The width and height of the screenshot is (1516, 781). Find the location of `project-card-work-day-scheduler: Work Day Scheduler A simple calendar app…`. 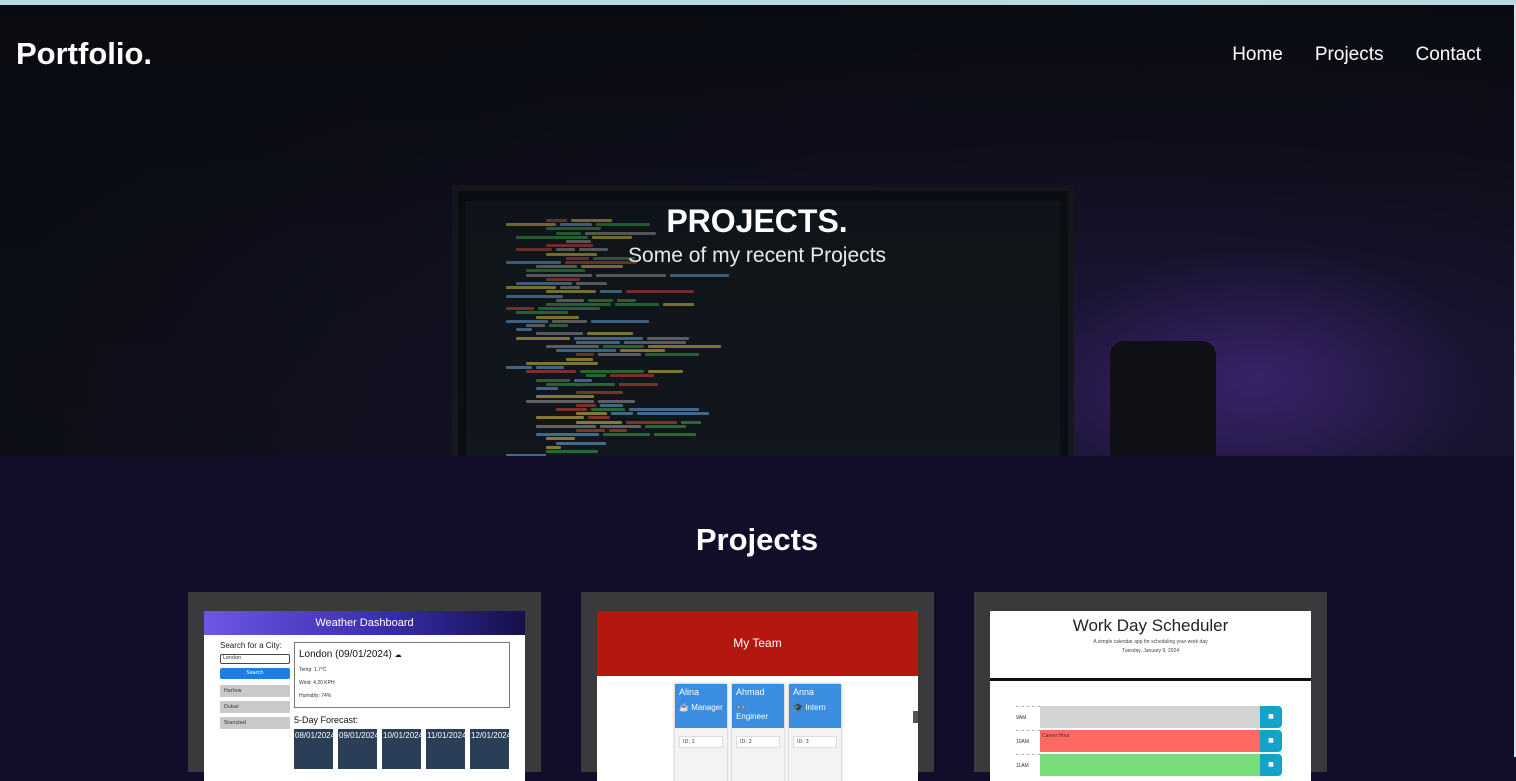

project-card-work-day-scheduler: Work Day Scheduler A simple calendar app… is located at coordinates (1150, 686).